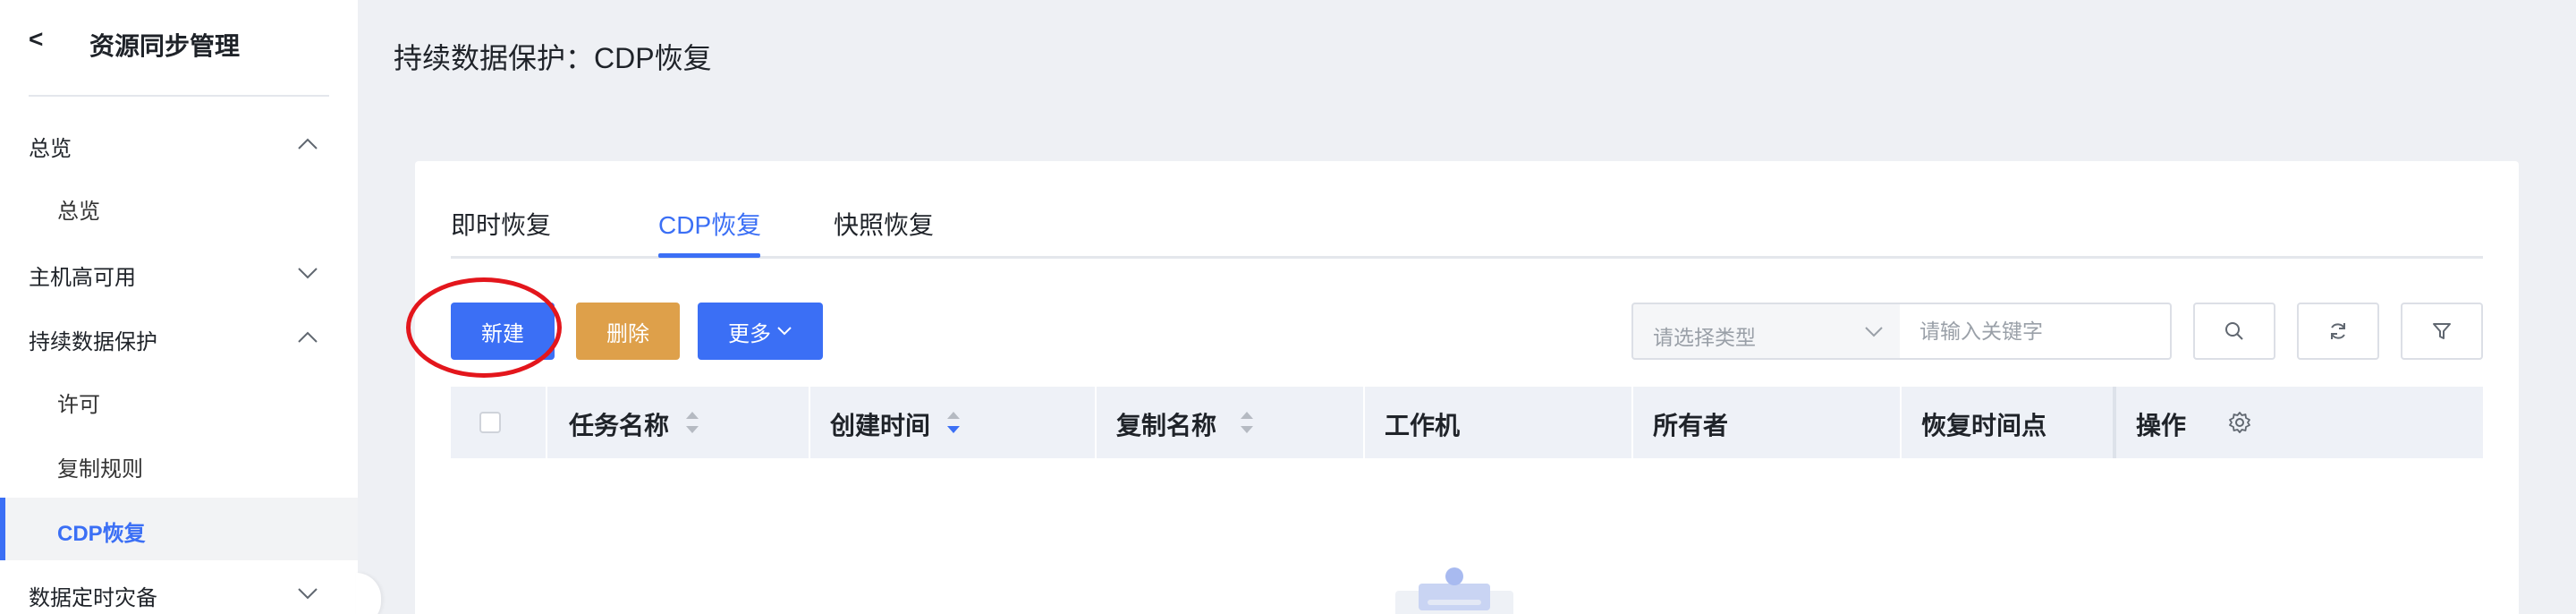 This screenshot has width=2576, height=614. Describe the element at coordinates (50, 149) in the screenshot. I see `sidebar-group-label: 总览` at that location.